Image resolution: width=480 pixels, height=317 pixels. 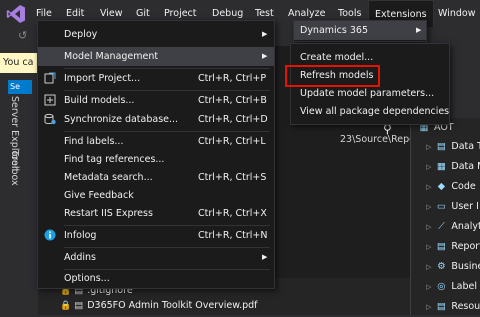 I want to click on menu-item-dynamics-365: Dynamics 365 ▶, so click(x=360, y=30).